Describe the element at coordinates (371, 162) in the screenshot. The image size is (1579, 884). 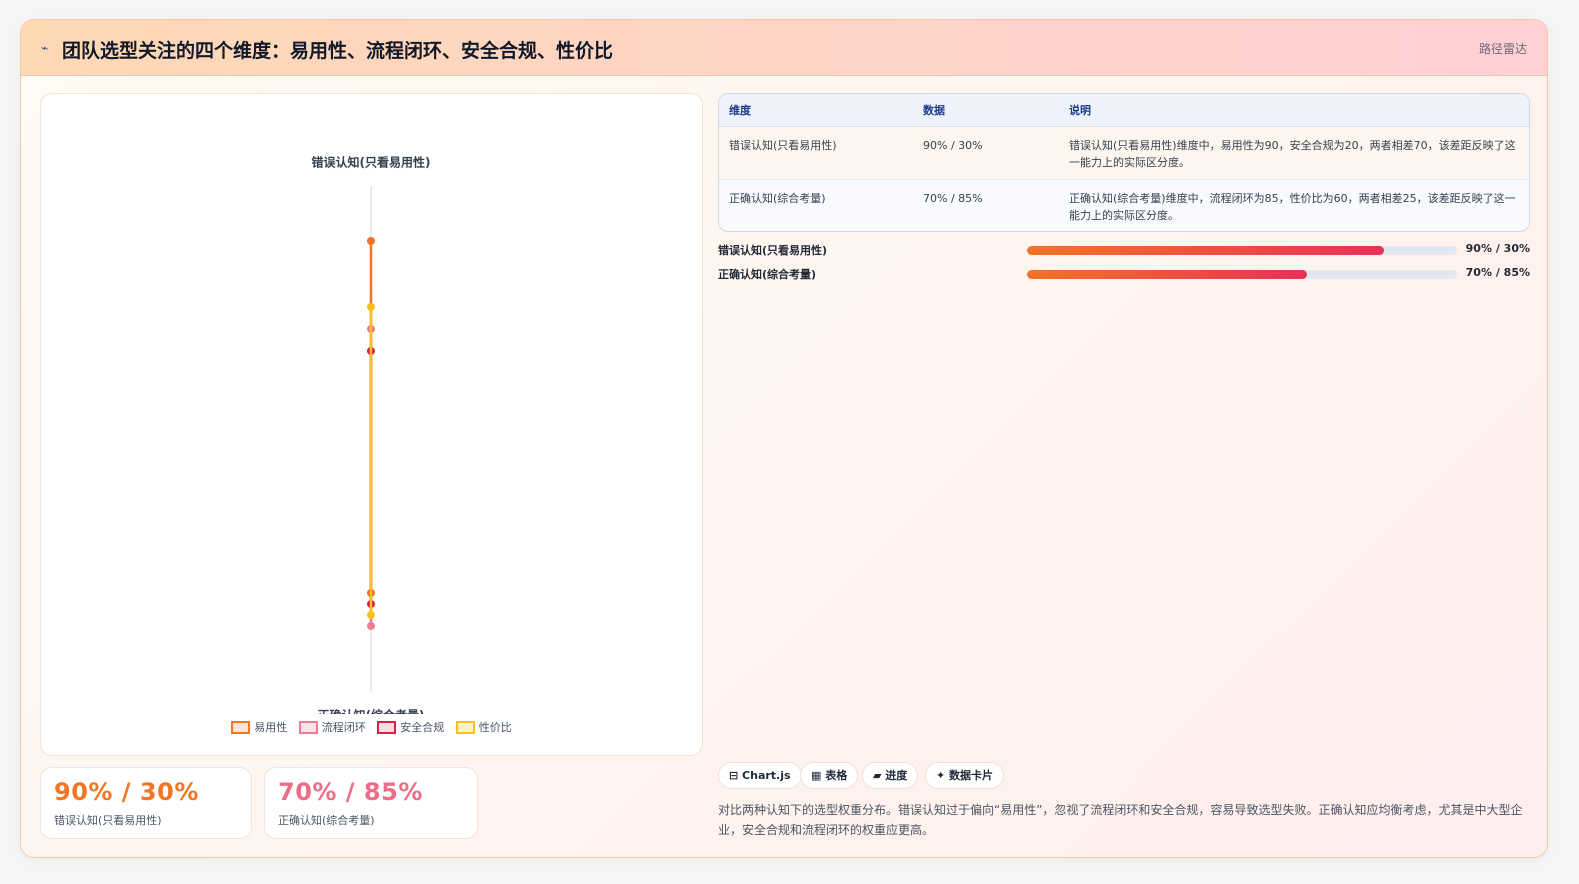
I see `radar-axis-label: 错误认知(只看易用性)` at that location.